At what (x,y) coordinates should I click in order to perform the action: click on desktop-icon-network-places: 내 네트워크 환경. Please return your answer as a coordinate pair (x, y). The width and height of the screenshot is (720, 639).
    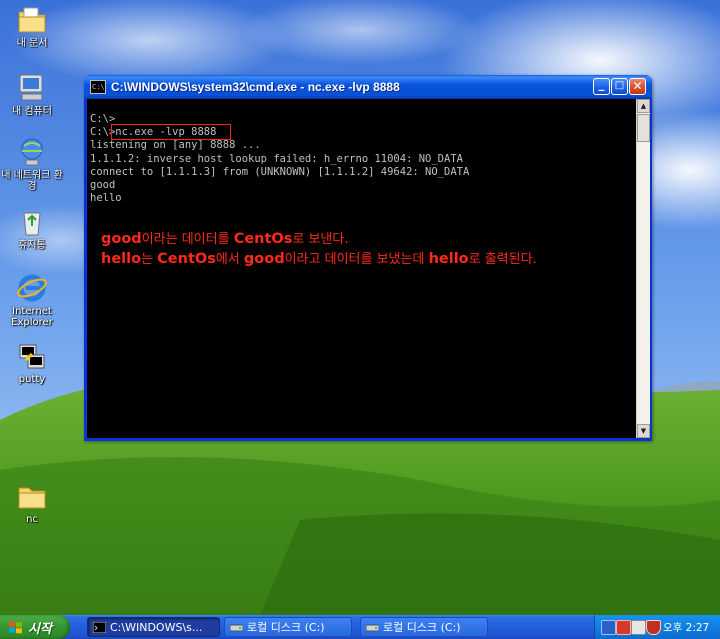
    Looking at the image, I should click on (32, 164).